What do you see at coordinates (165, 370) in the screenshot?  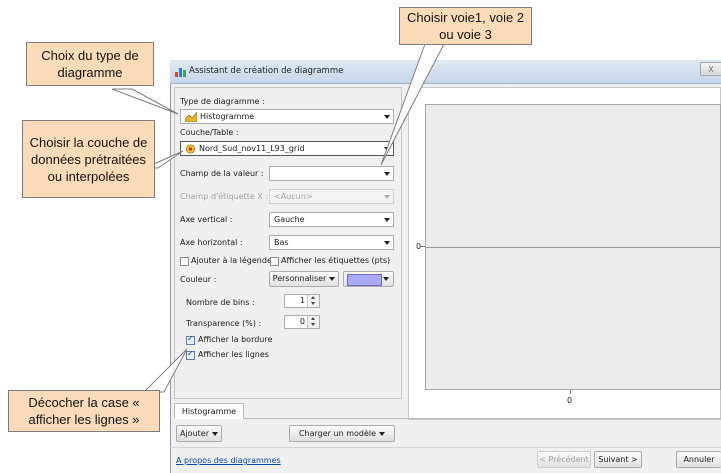 I see `lines-pointer` at bounding box center [165, 370].